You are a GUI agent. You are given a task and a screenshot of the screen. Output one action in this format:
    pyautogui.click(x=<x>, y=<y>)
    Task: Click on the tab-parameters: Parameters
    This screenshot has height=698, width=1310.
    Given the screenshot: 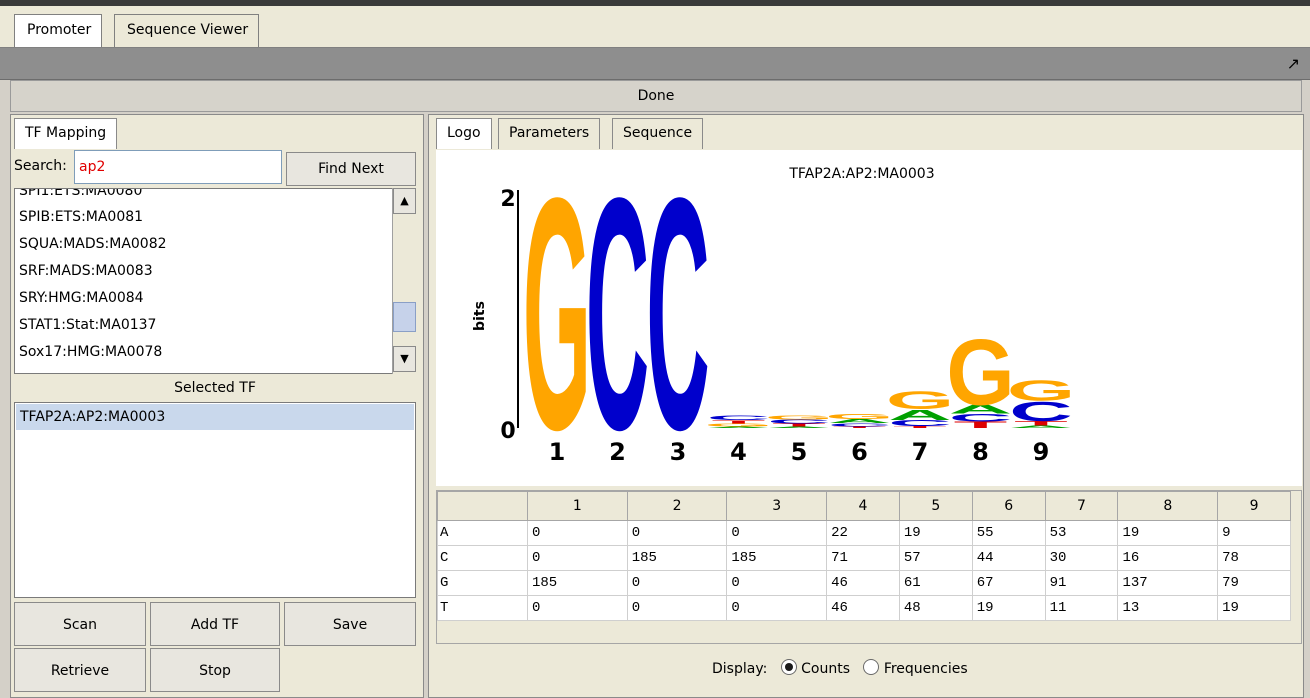 What is the action you would take?
    pyautogui.click(x=549, y=133)
    